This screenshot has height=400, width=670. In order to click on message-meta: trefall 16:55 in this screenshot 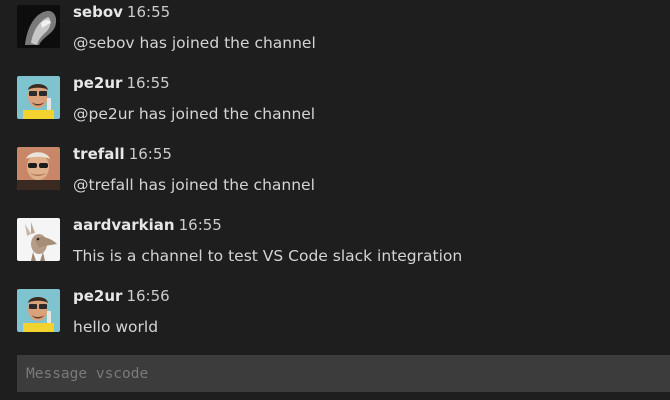, I will do `click(122, 154)`.